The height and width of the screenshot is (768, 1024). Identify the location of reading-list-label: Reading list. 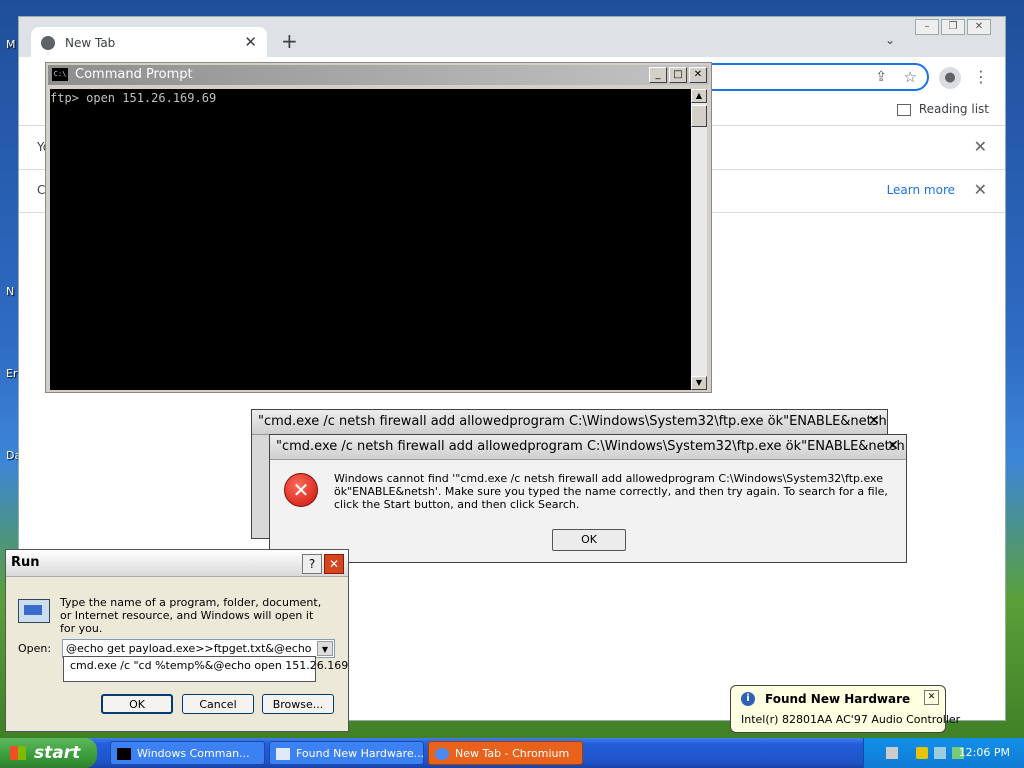
(953, 109).